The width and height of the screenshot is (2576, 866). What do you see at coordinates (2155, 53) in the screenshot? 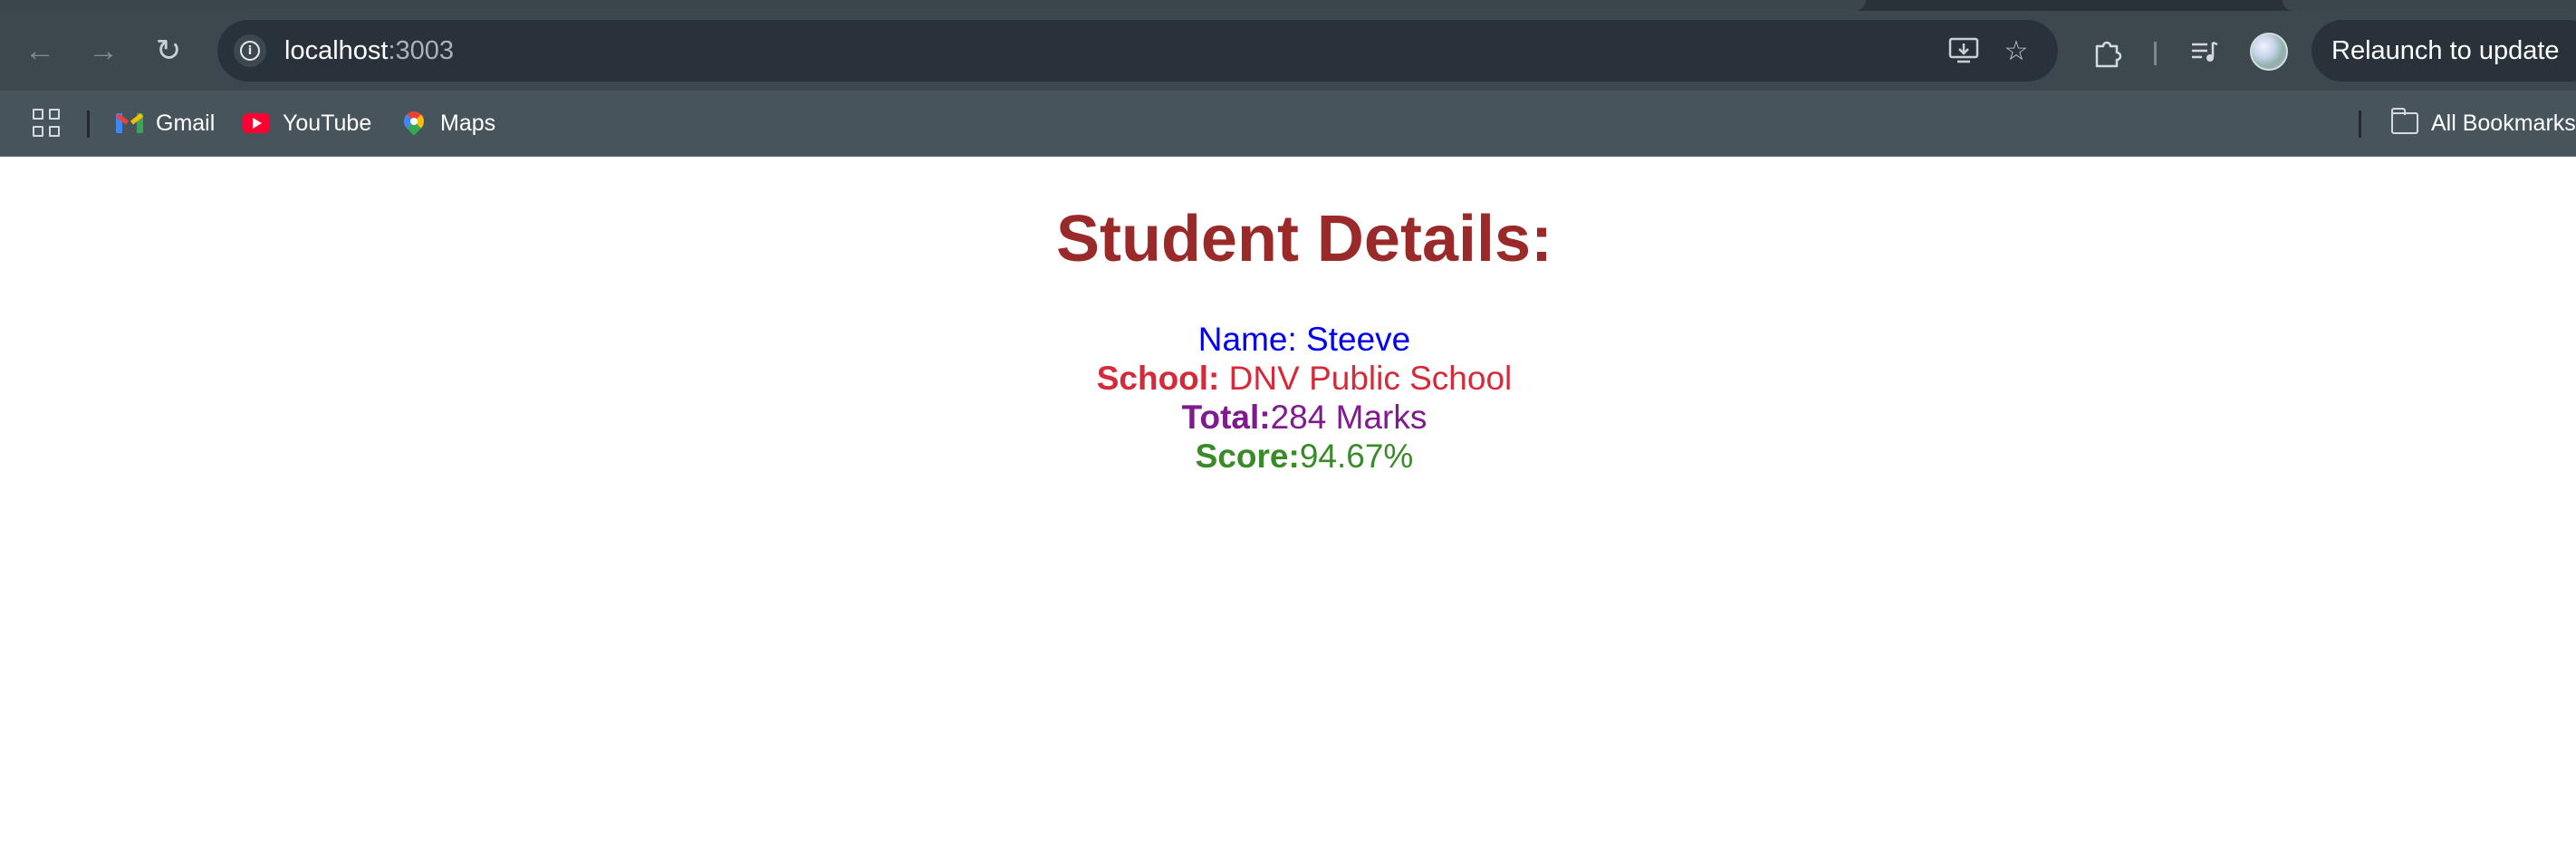
I see `toolbar-divider` at bounding box center [2155, 53].